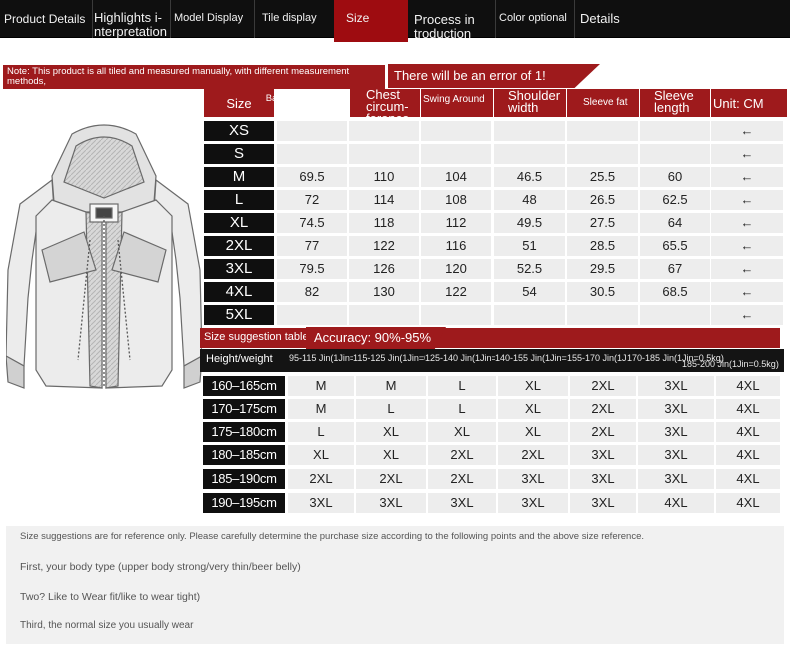 This screenshot has width=790, height=647. Describe the element at coordinates (602, 246) in the screenshot. I see `size-cell: 28.5` at that location.